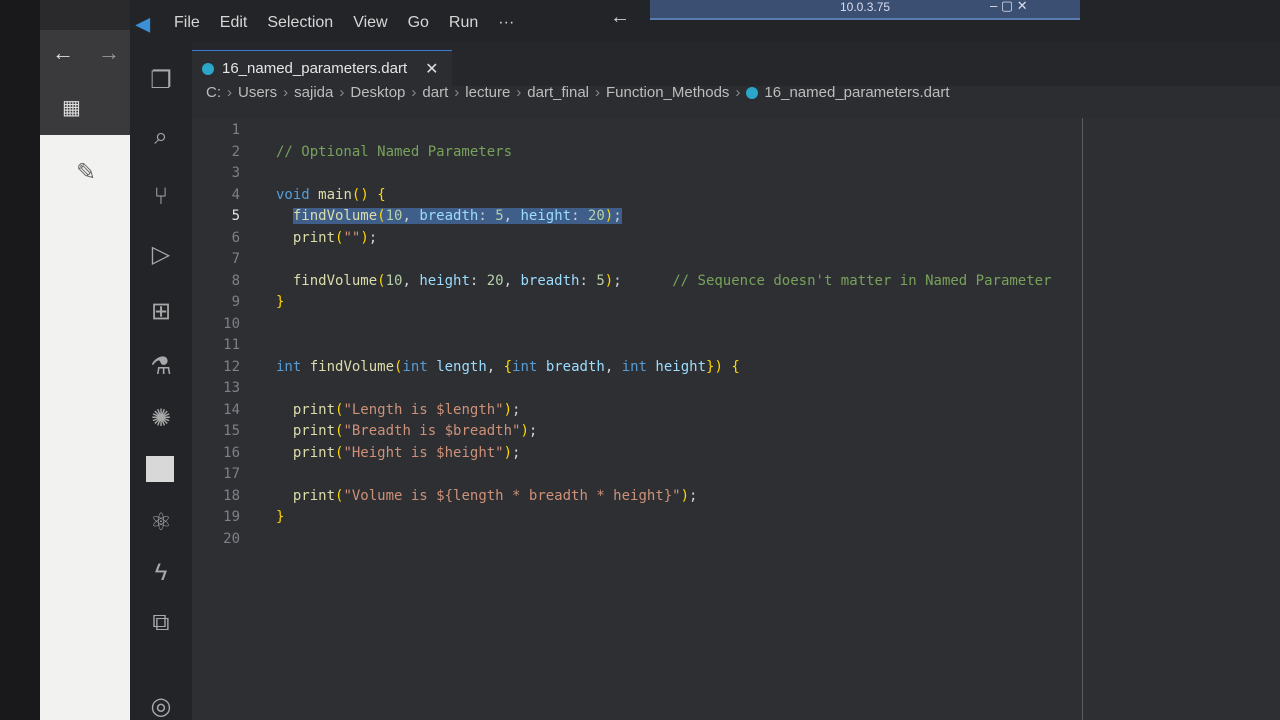 The image size is (1280, 720). What do you see at coordinates (406, 452) in the screenshot?
I see `code-text: print("Height is $height");` at bounding box center [406, 452].